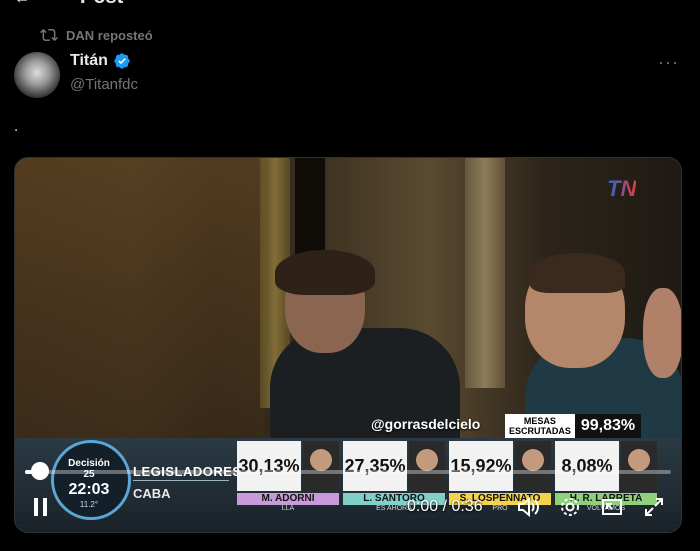 This screenshot has height=551, width=700. What do you see at coordinates (481, 466) in the screenshot?
I see `candidate-pct: 15,92%` at bounding box center [481, 466].